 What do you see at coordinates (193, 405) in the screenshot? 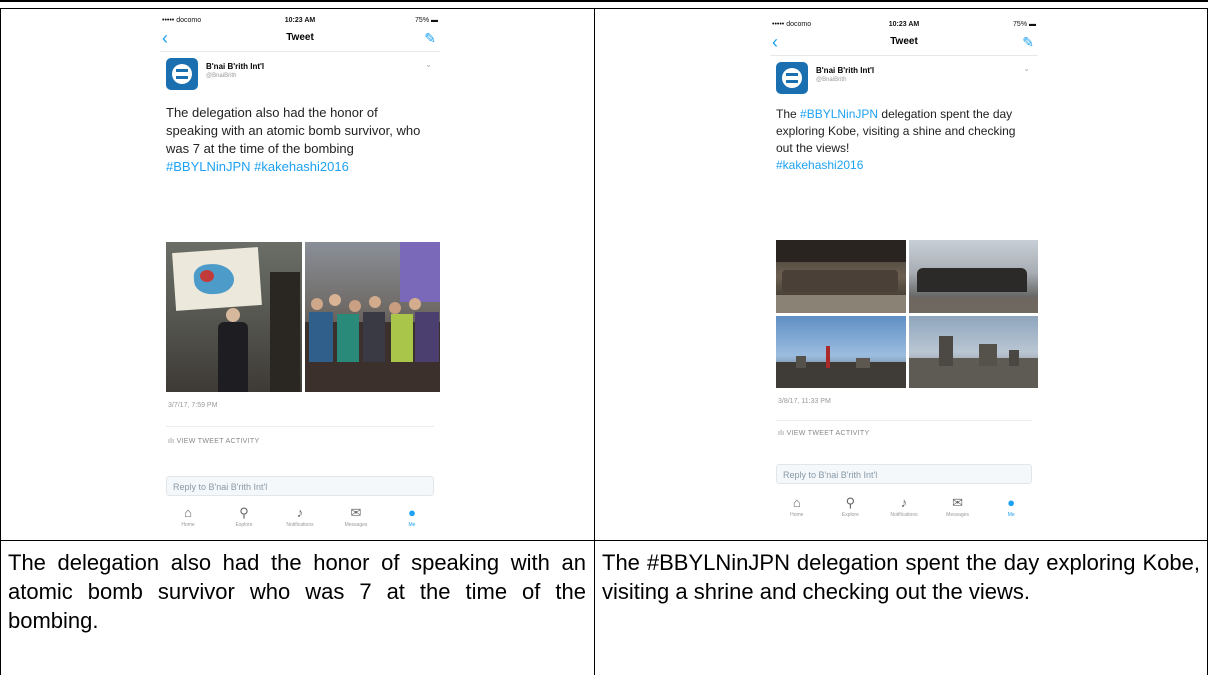
I see `tweet-timestamp: 3/7/17, 7:59 PM` at bounding box center [193, 405].